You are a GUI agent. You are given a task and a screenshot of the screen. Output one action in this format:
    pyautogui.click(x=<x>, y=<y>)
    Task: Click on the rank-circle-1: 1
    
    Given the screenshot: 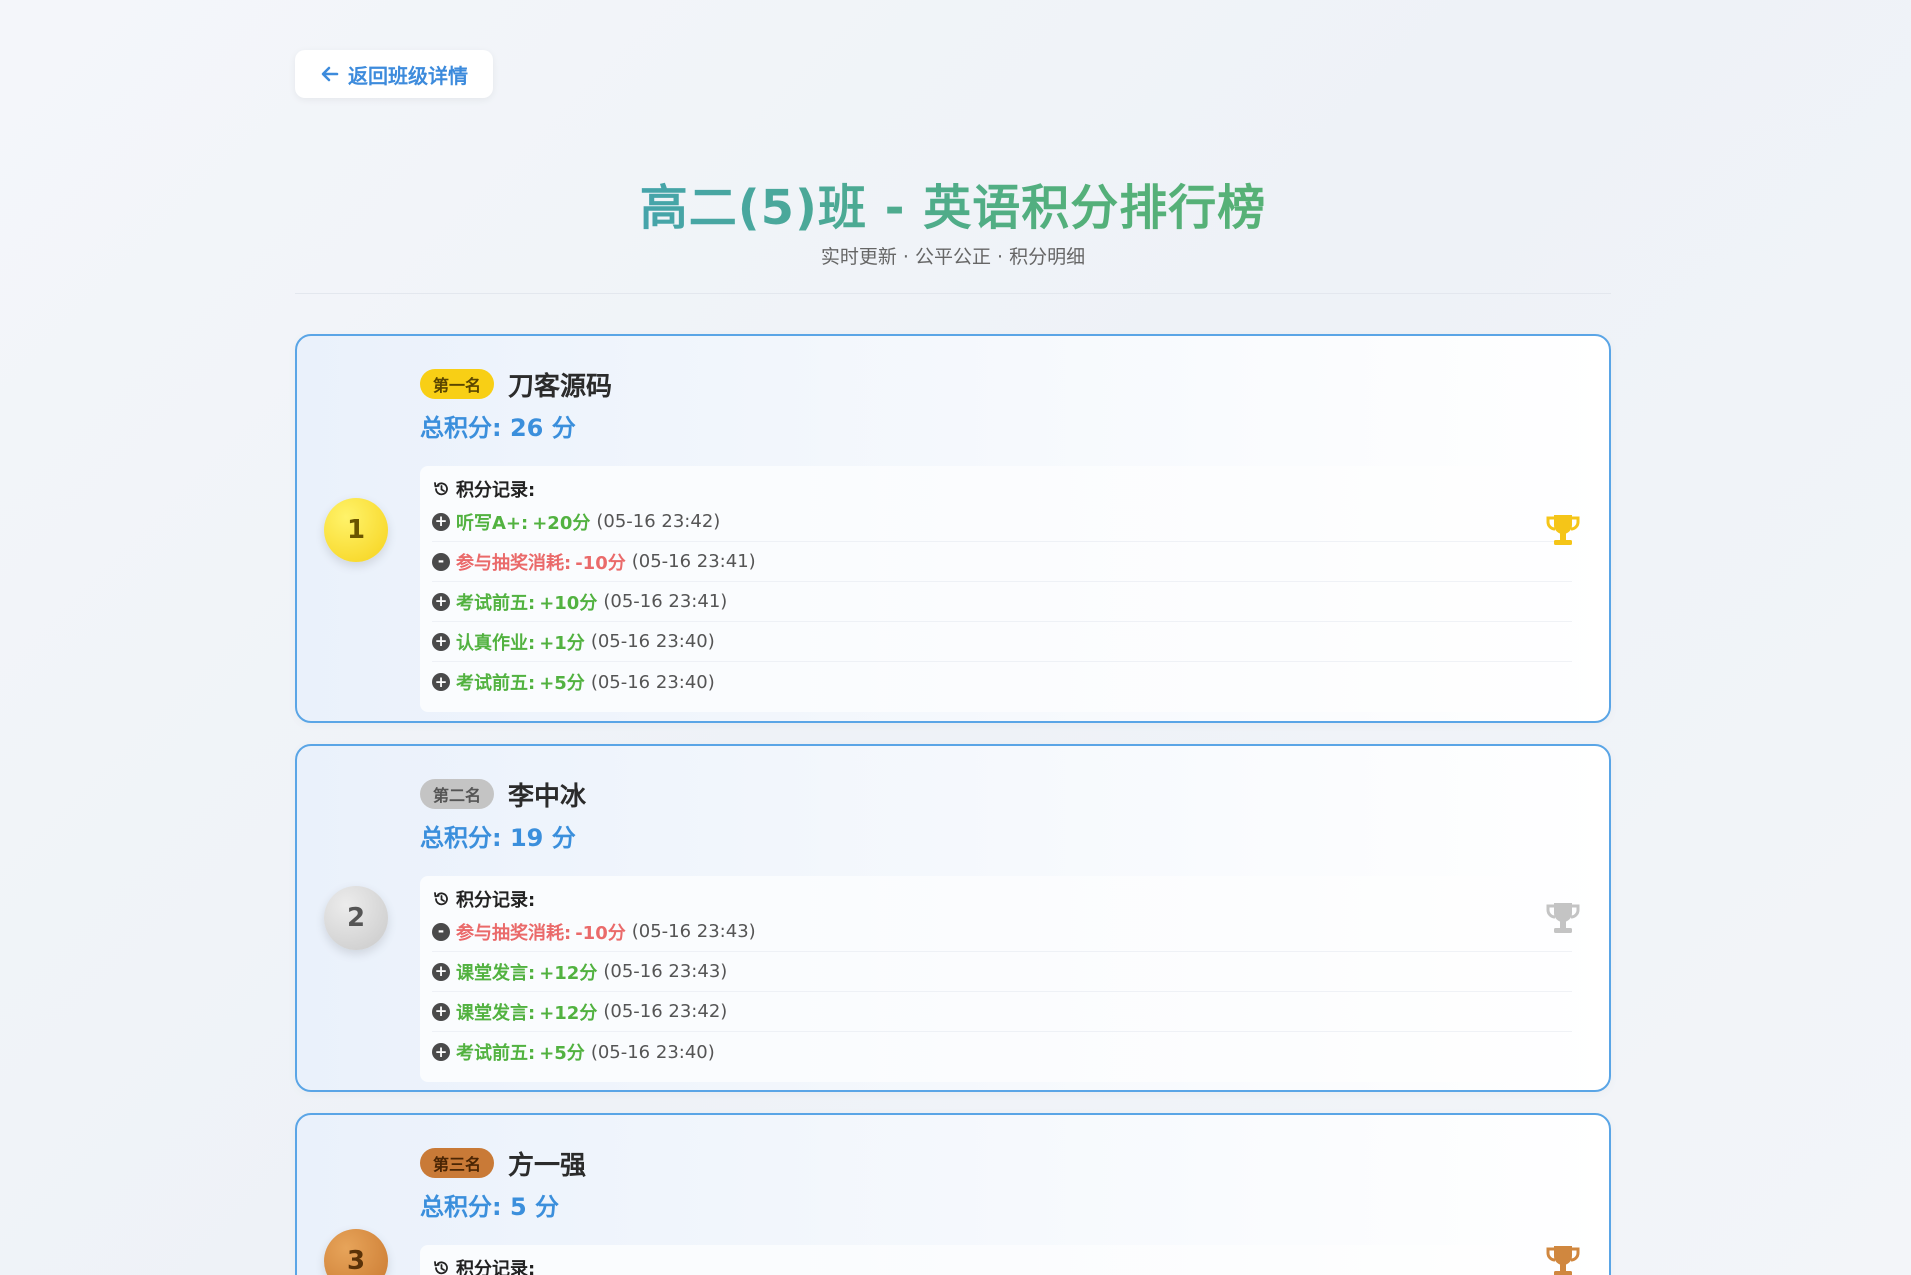 What is the action you would take?
    pyautogui.click(x=356, y=530)
    